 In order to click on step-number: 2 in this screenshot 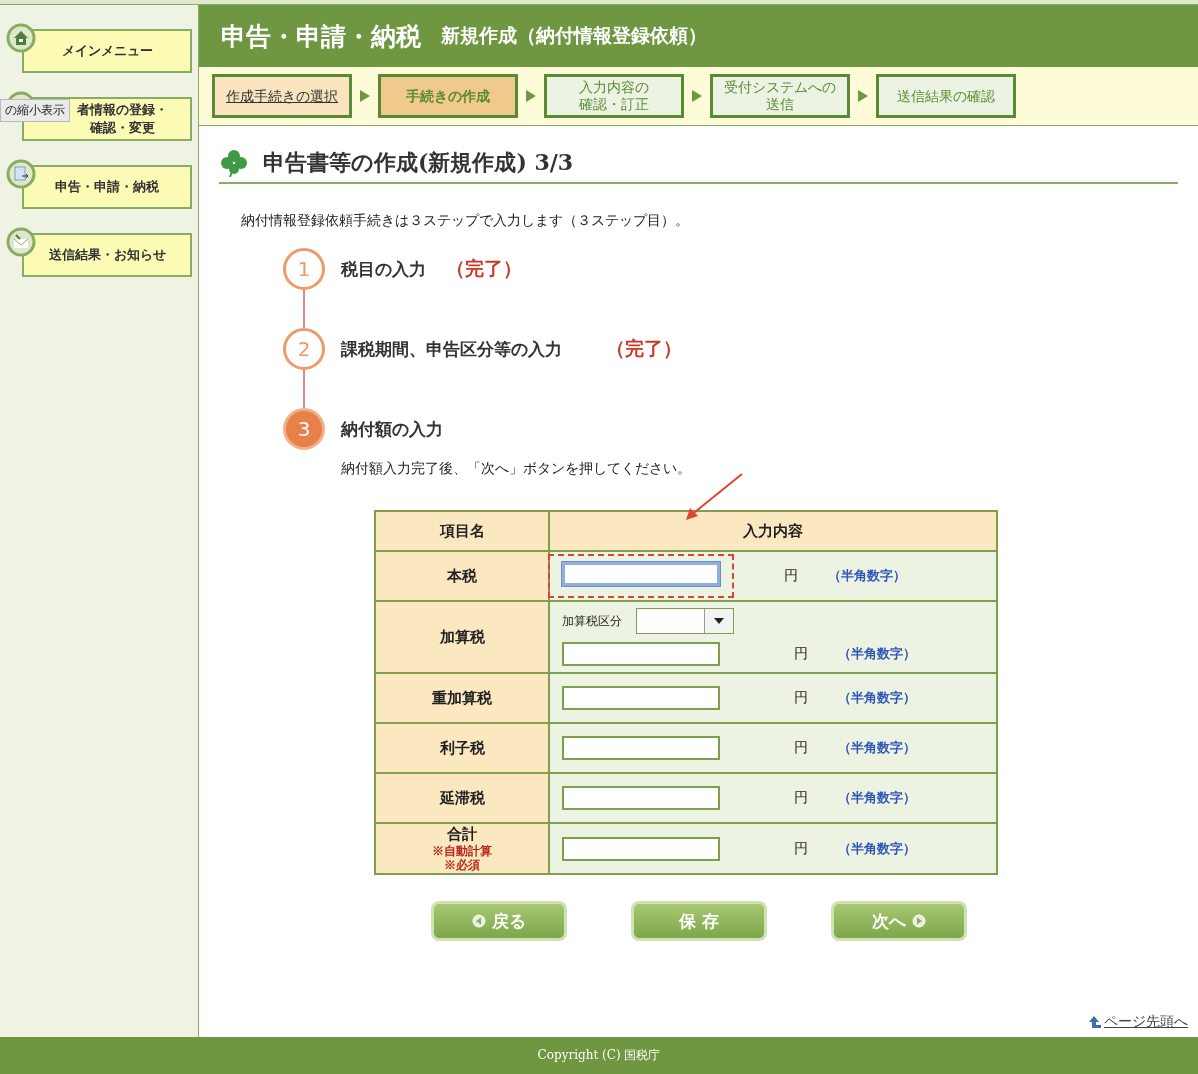, I will do `click(304, 349)`.